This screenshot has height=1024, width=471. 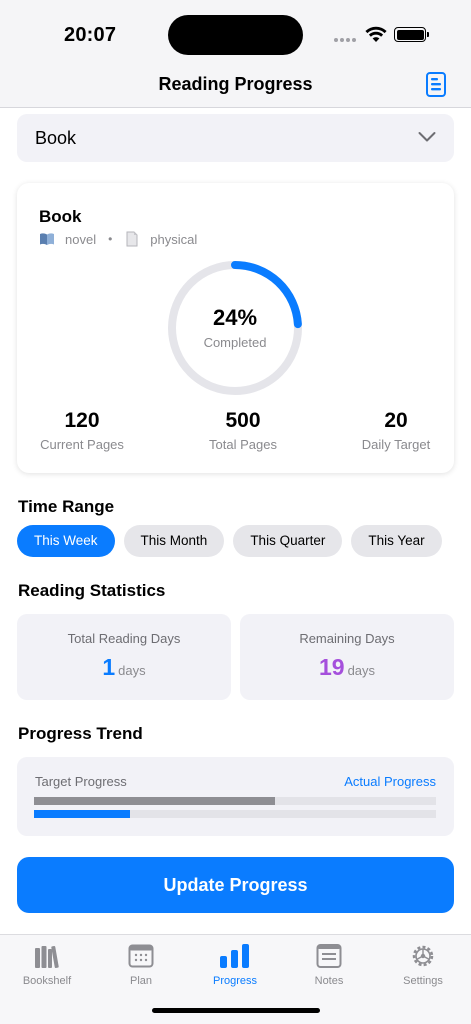 I want to click on chevron-down-icon, so click(x=427, y=137).